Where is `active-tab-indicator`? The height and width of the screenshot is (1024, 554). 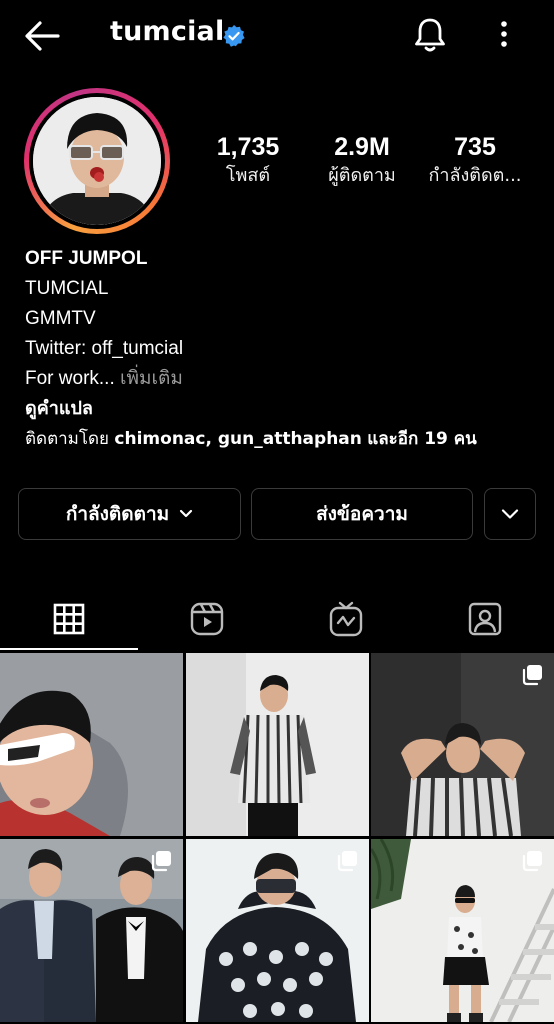 active-tab-indicator is located at coordinates (69, 649).